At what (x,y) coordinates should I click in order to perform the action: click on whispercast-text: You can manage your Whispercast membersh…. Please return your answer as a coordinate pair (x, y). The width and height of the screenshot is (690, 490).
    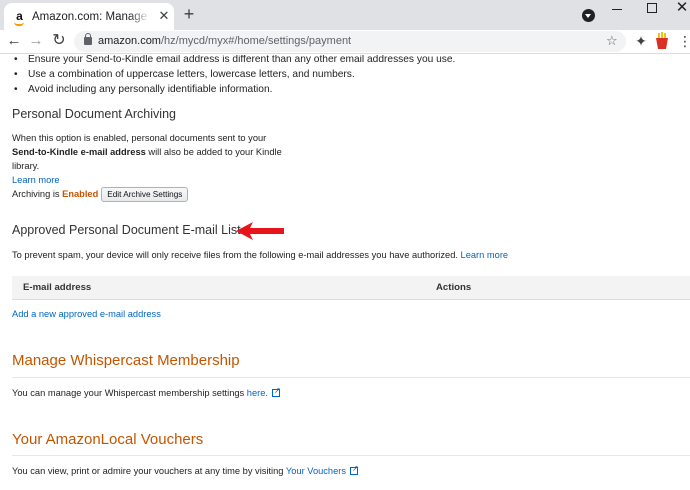
    Looking at the image, I should click on (129, 393).